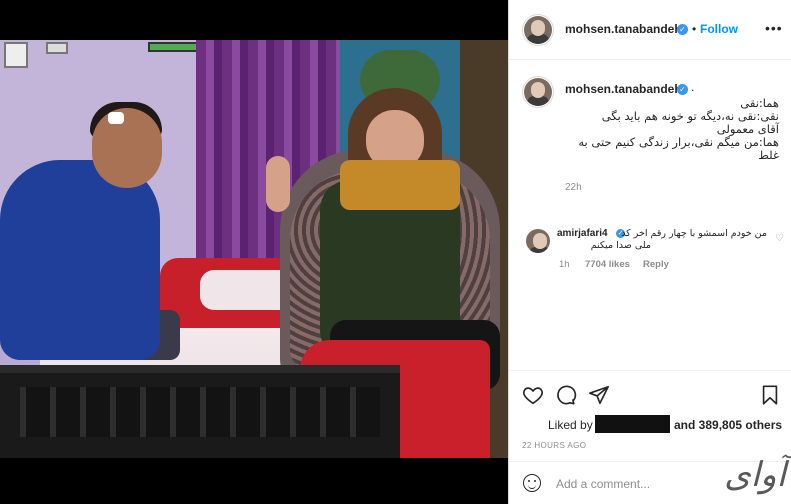 This screenshot has width=791, height=504. I want to click on caption-avatar, so click(538, 92).